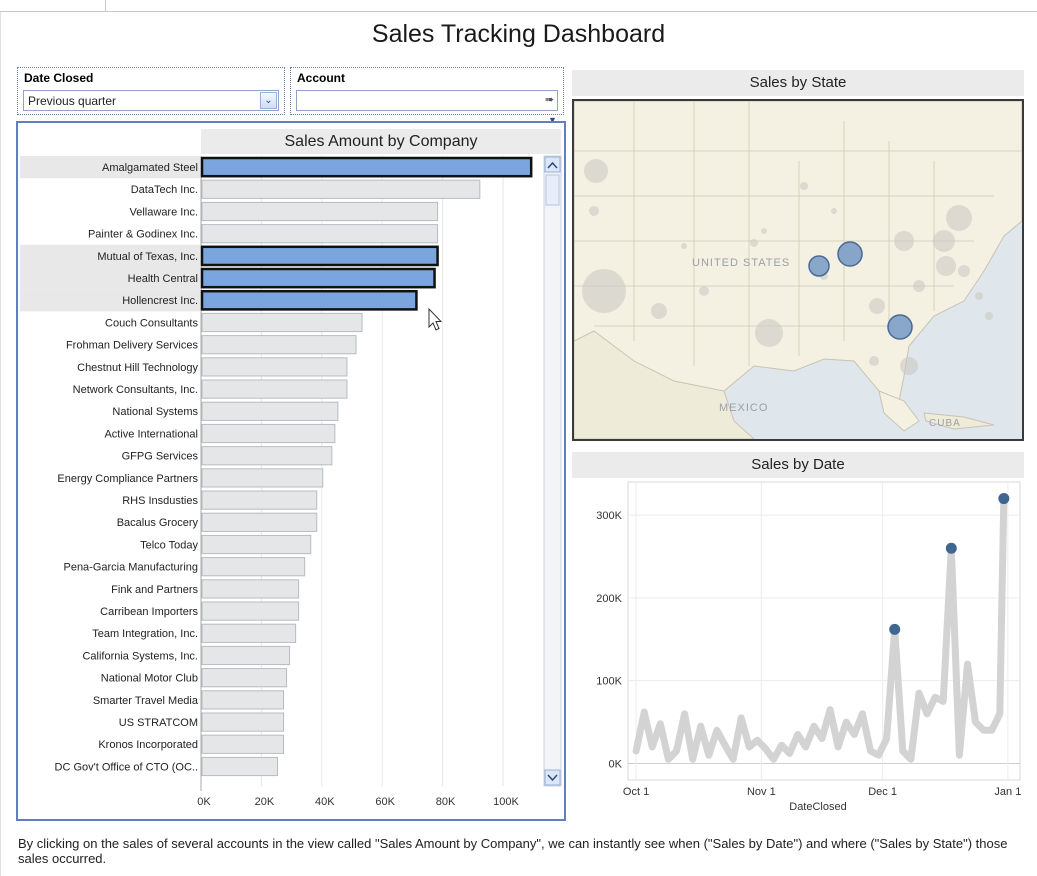  Describe the element at coordinates (145, 634) in the screenshot. I see `company-label: Team Integration, Inc.` at that location.